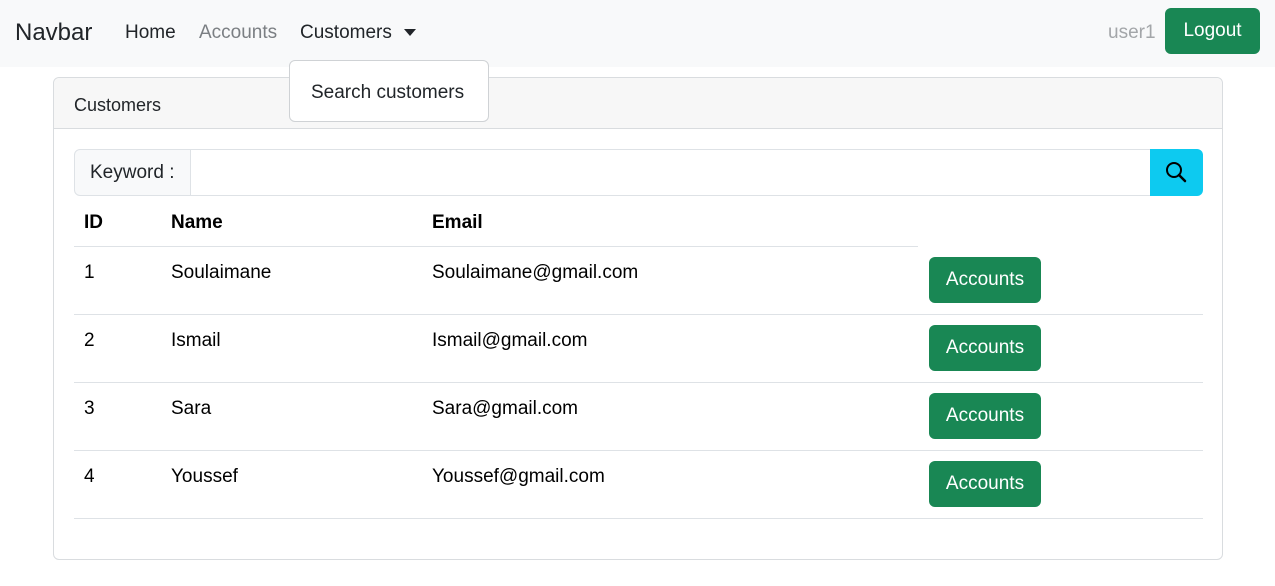  I want to click on table-row: 2 Ismail Ismail@gmail.com Accounts, so click(638, 349).